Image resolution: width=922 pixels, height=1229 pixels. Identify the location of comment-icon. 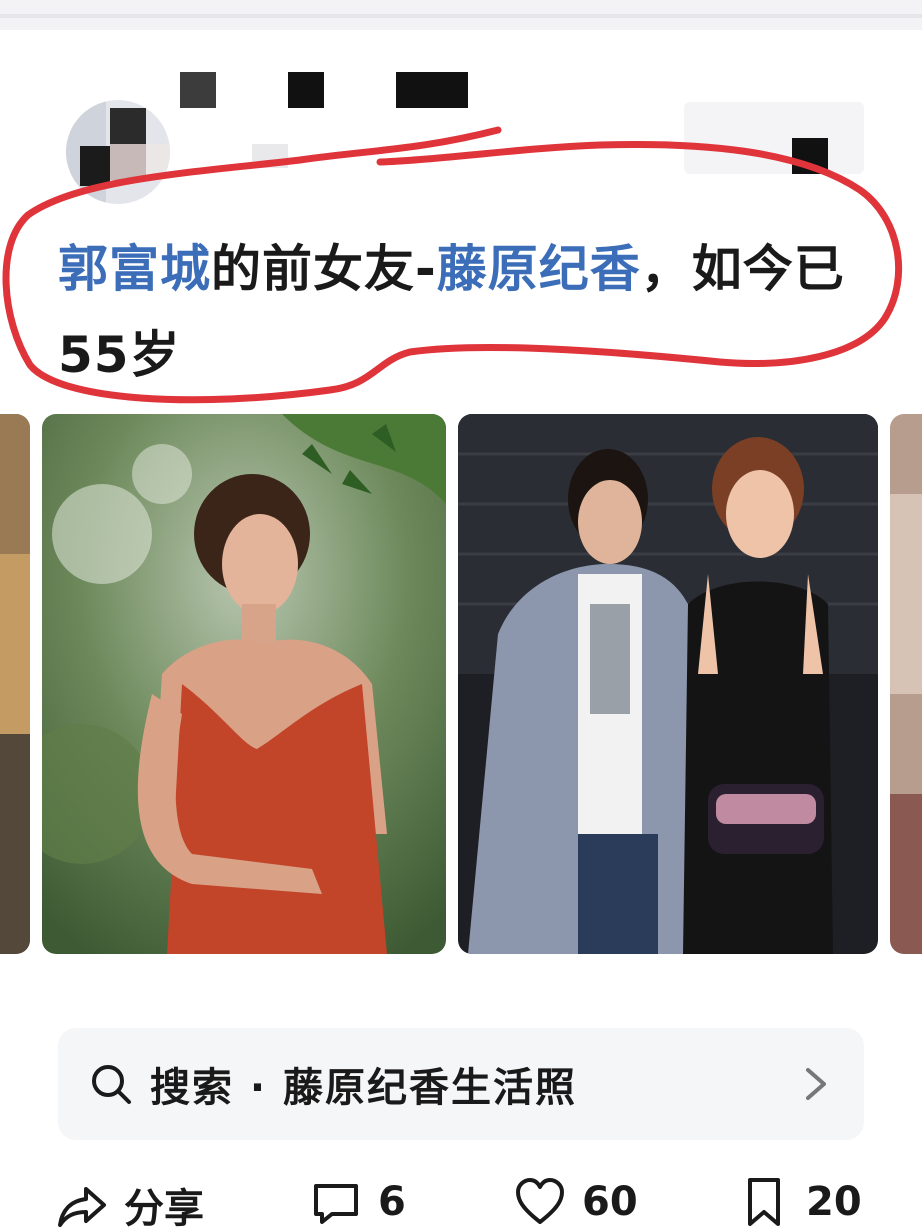
(336, 1204).